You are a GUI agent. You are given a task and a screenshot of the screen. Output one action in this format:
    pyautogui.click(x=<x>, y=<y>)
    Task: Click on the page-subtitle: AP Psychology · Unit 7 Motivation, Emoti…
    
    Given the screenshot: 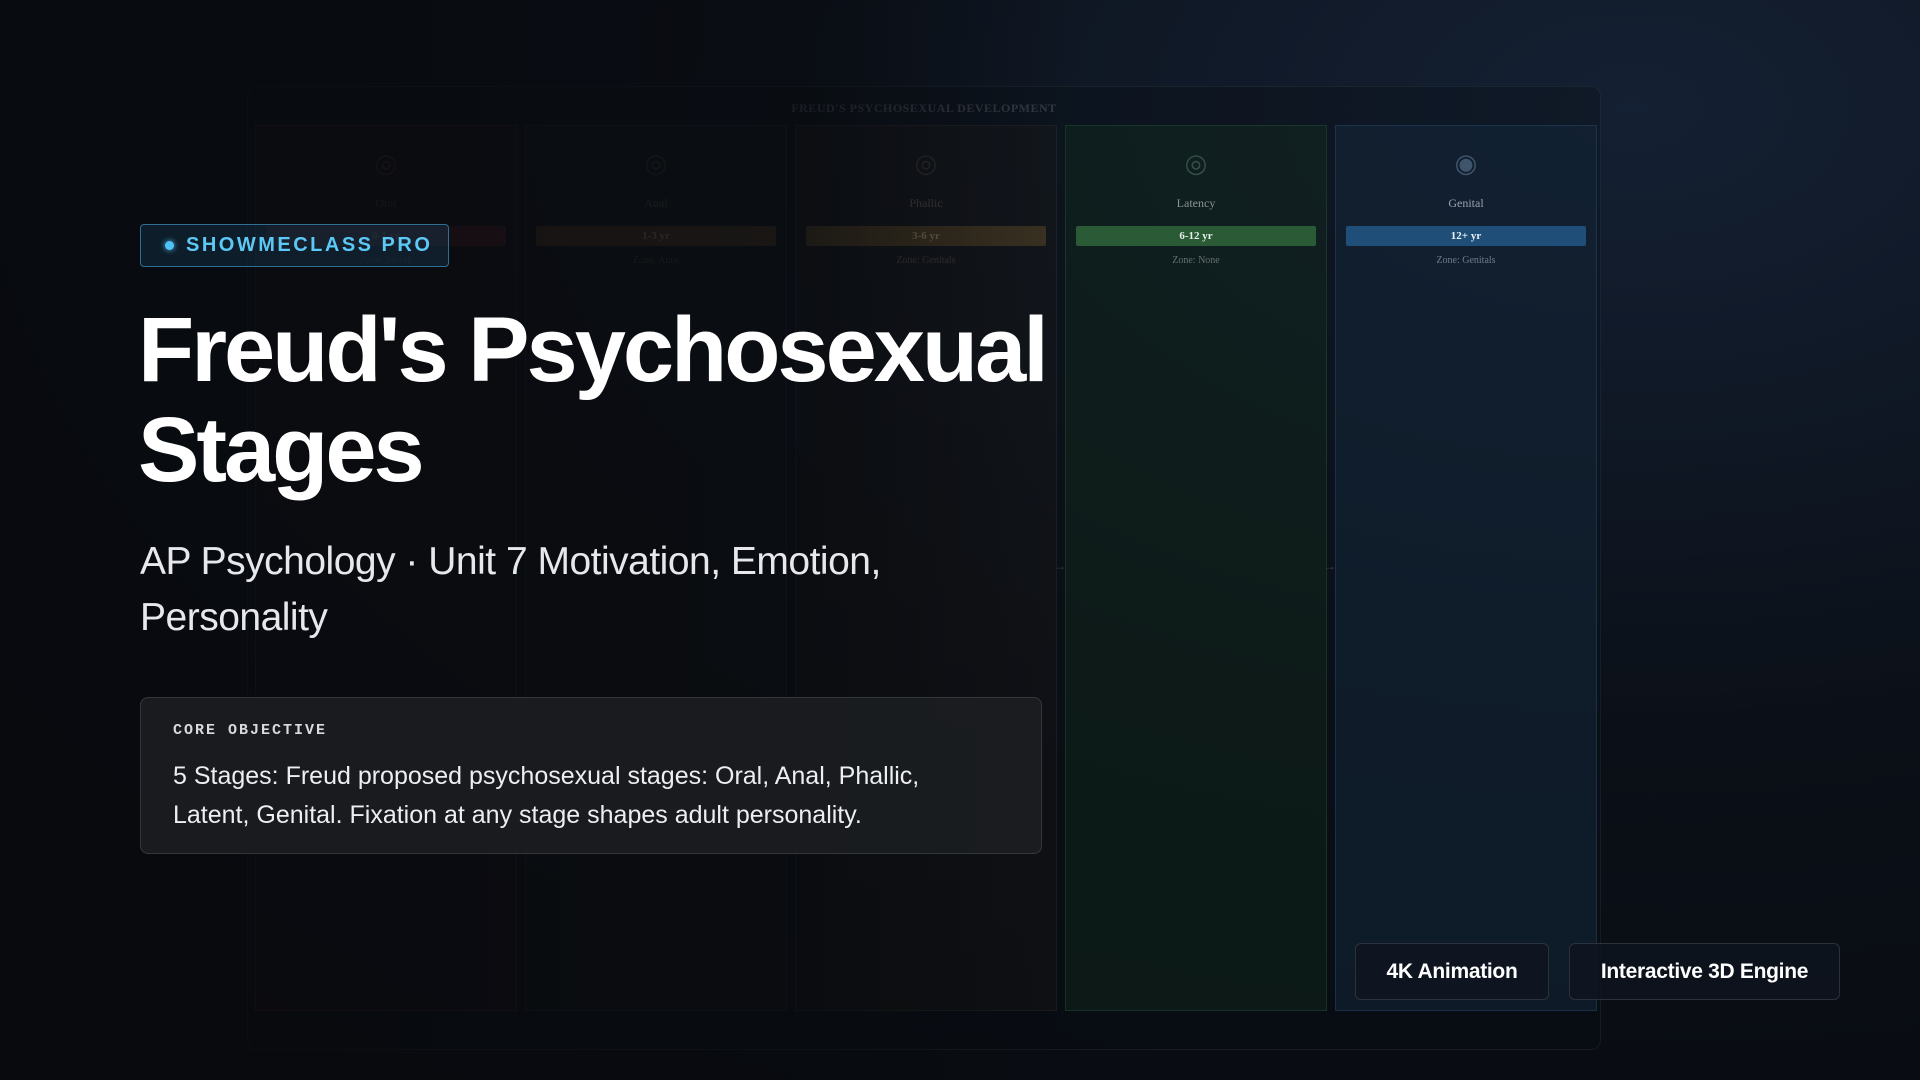 What is the action you would take?
    pyautogui.click(x=510, y=589)
    